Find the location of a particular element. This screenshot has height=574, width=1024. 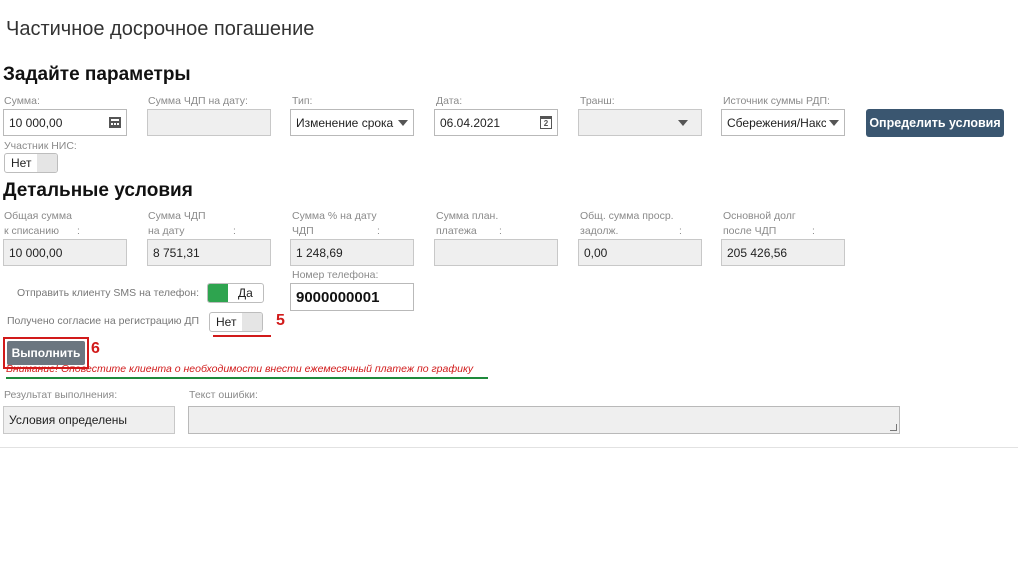

amount-label: Сумма: is located at coordinates (22, 101).